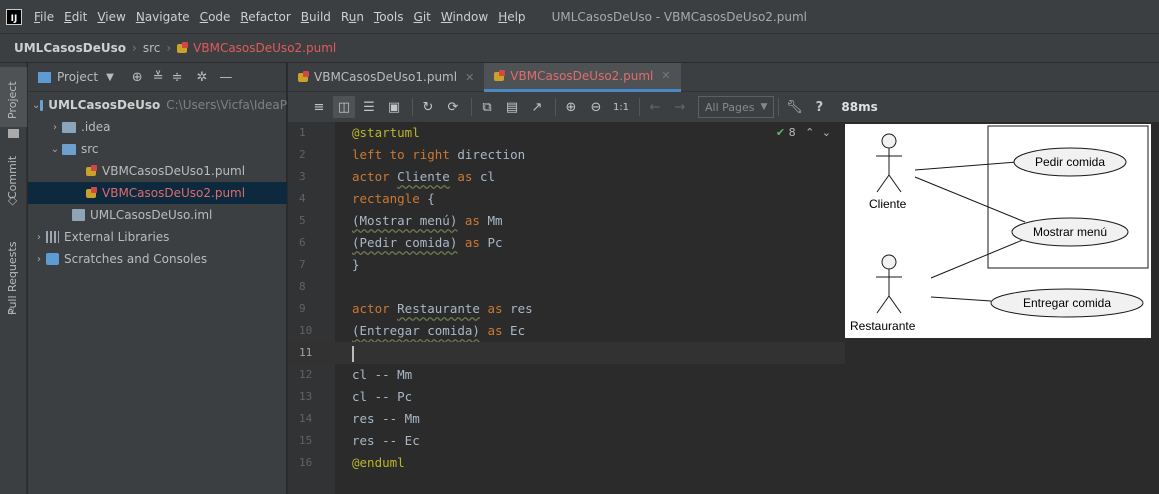 The height and width of the screenshot is (494, 1159). I want to click on menu-refactor: Refactor, so click(265, 17).